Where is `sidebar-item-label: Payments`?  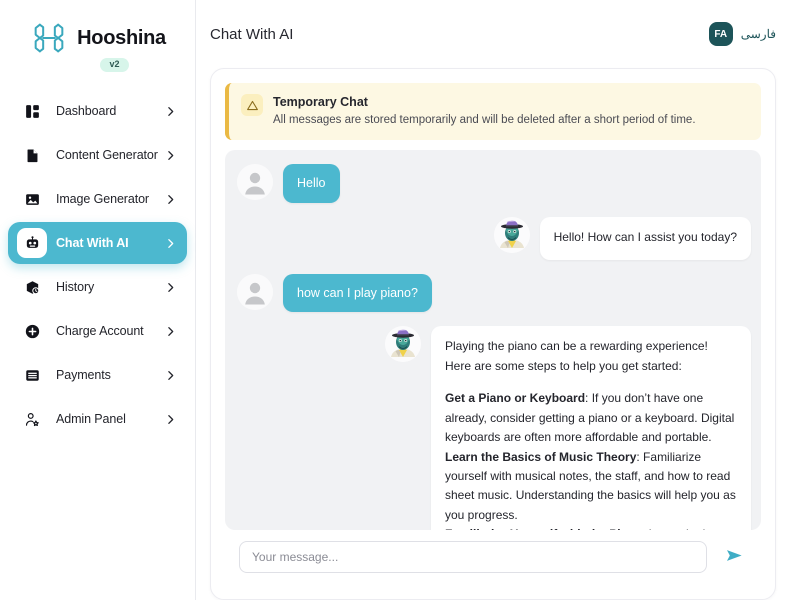
sidebar-item-label: Payments is located at coordinates (83, 375).